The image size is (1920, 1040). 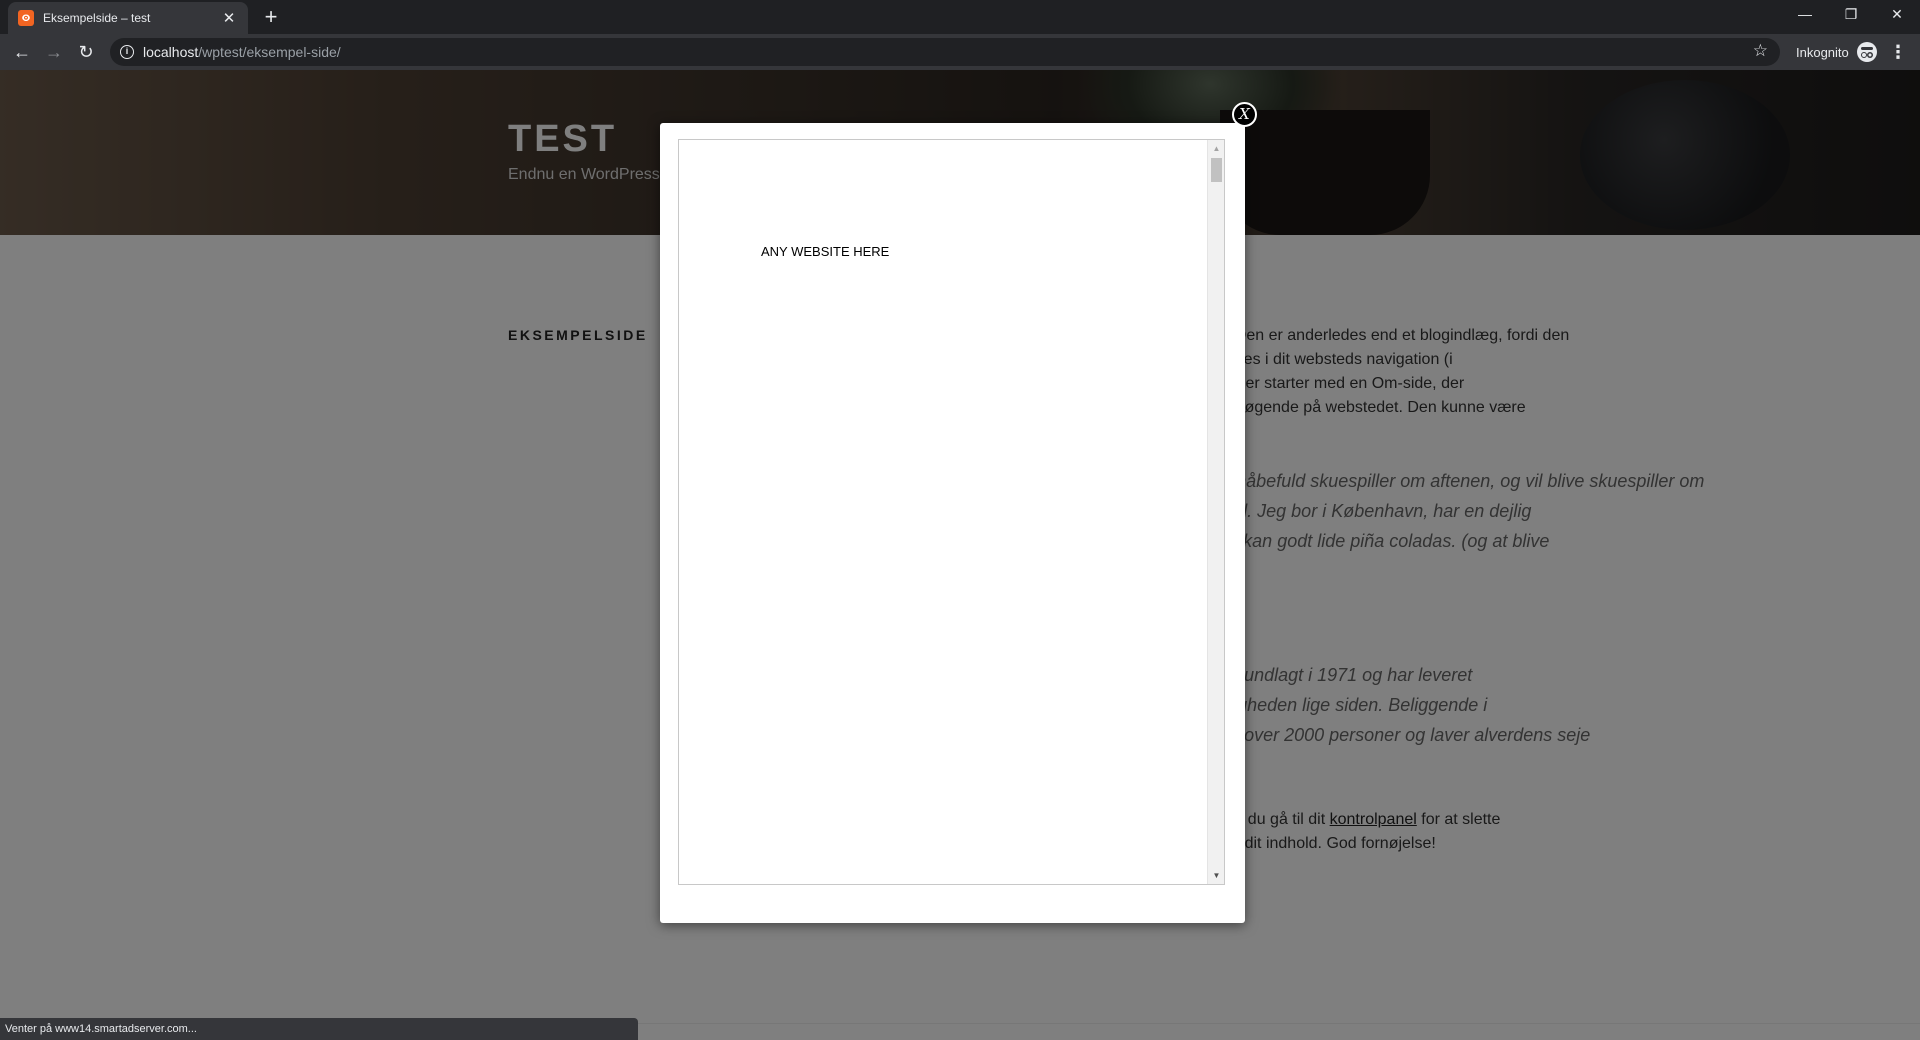 What do you see at coordinates (1897, 15) in the screenshot?
I see `window-close-icon: ✕` at bounding box center [1897, 15].